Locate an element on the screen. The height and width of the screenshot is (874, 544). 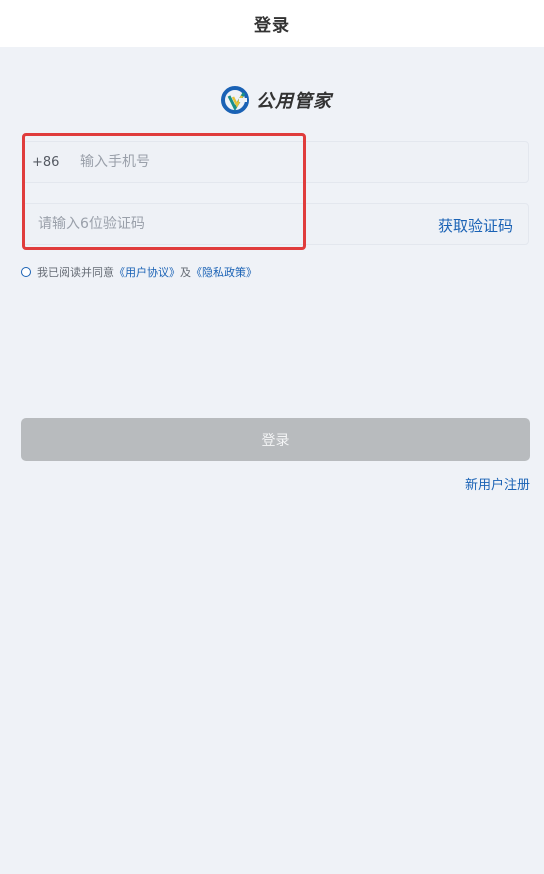
privacy-policy-link: 《隐私政策》 is located at coordinates (224, 272).